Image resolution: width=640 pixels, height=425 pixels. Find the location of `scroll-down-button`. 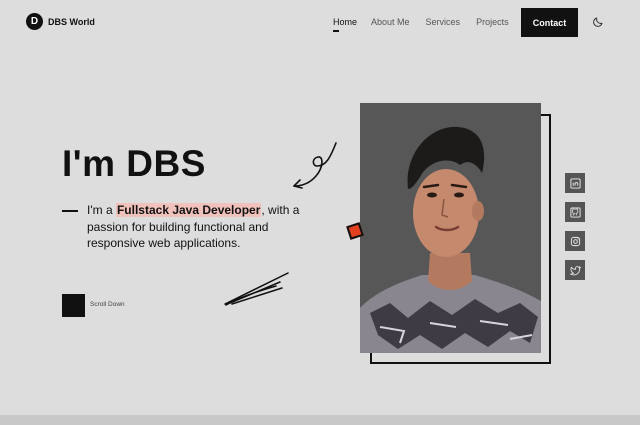

scroll-down-button is located at coordinates (73, 305).